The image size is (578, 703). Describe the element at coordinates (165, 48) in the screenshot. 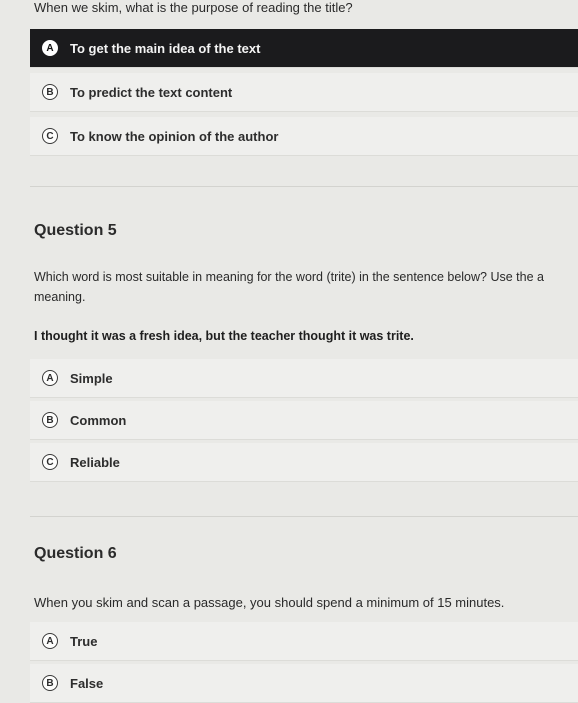

I see `option-label: To get the main idea of the text` at that location.